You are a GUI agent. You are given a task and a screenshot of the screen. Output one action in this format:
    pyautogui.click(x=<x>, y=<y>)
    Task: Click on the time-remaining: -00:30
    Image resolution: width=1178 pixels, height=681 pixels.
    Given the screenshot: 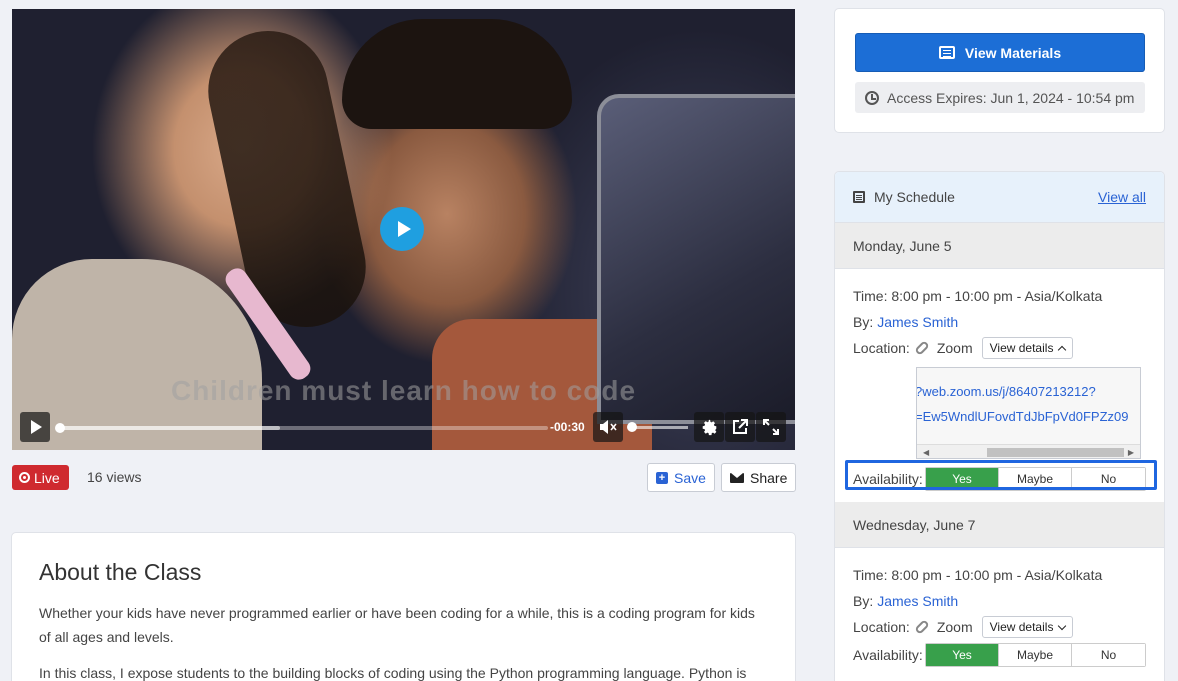 What is the action you would take?
    pyautogui.click(x=567, y=427)
    